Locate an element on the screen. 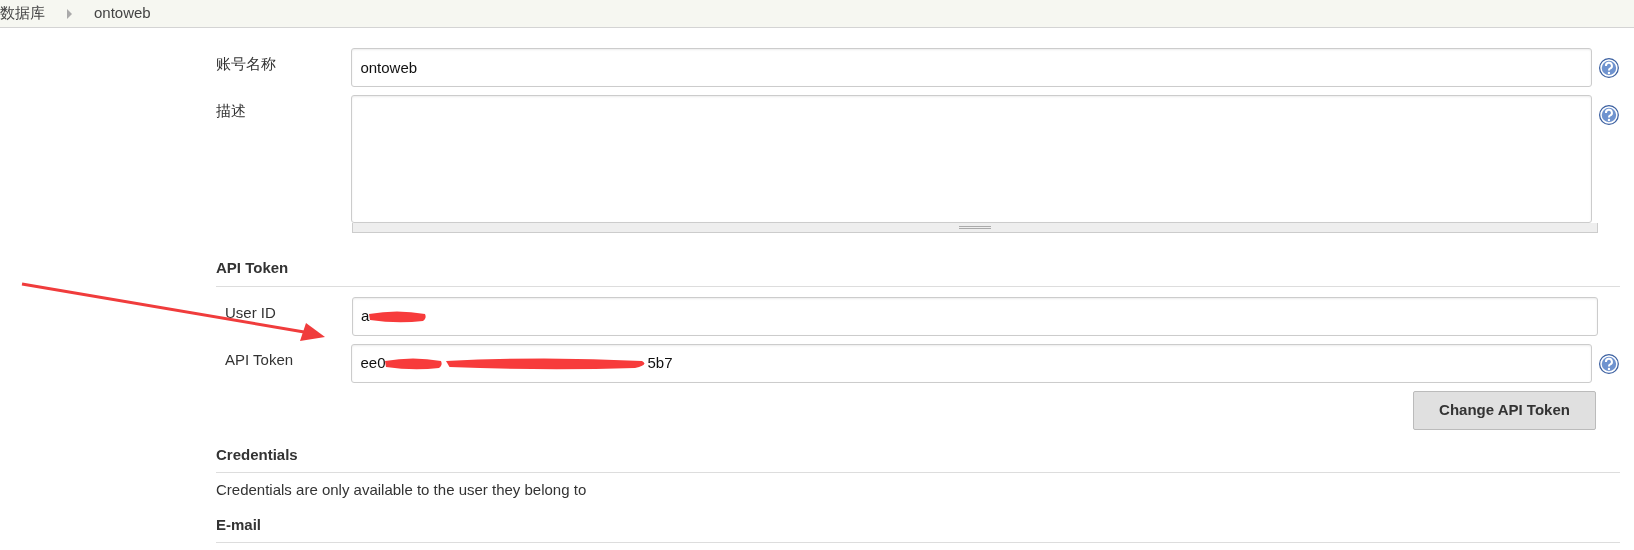 This screenshot has width=1634, height=550. breadcrumb-link: ontoweb is located at coordinates (122, 13).